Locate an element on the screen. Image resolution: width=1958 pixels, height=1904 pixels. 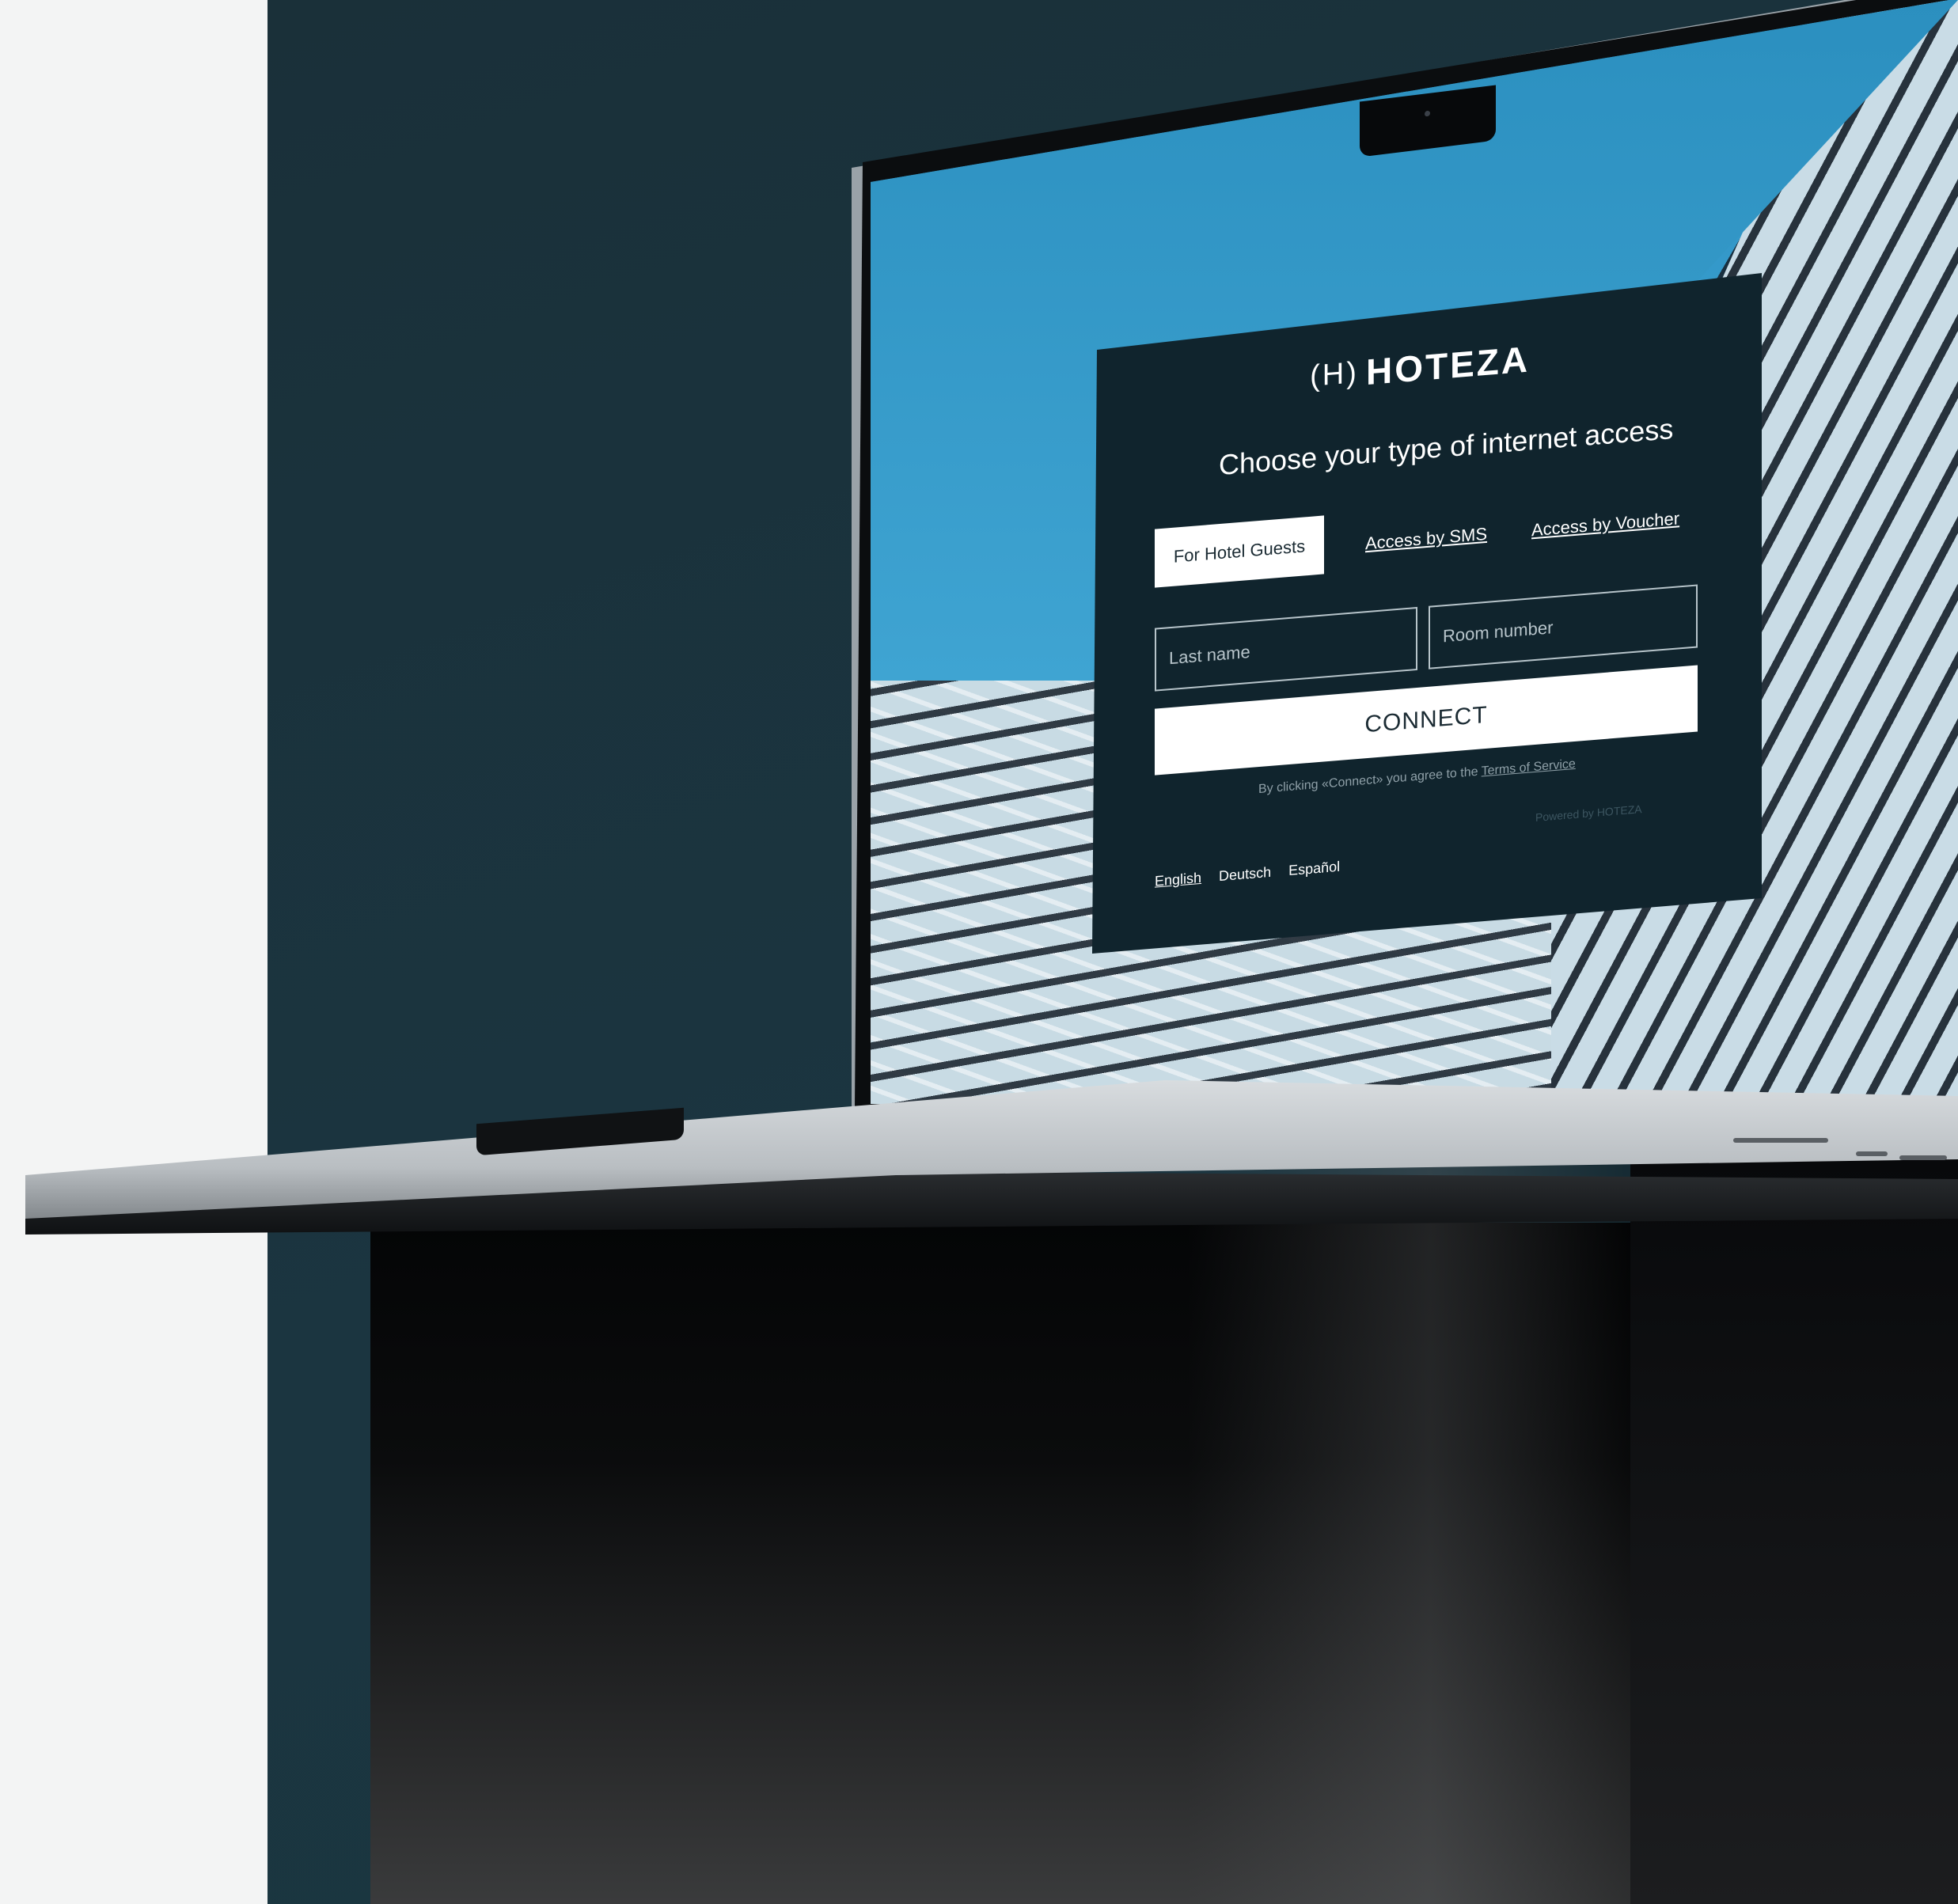
table-shadow-right is located at coordinates (1794, 1514).